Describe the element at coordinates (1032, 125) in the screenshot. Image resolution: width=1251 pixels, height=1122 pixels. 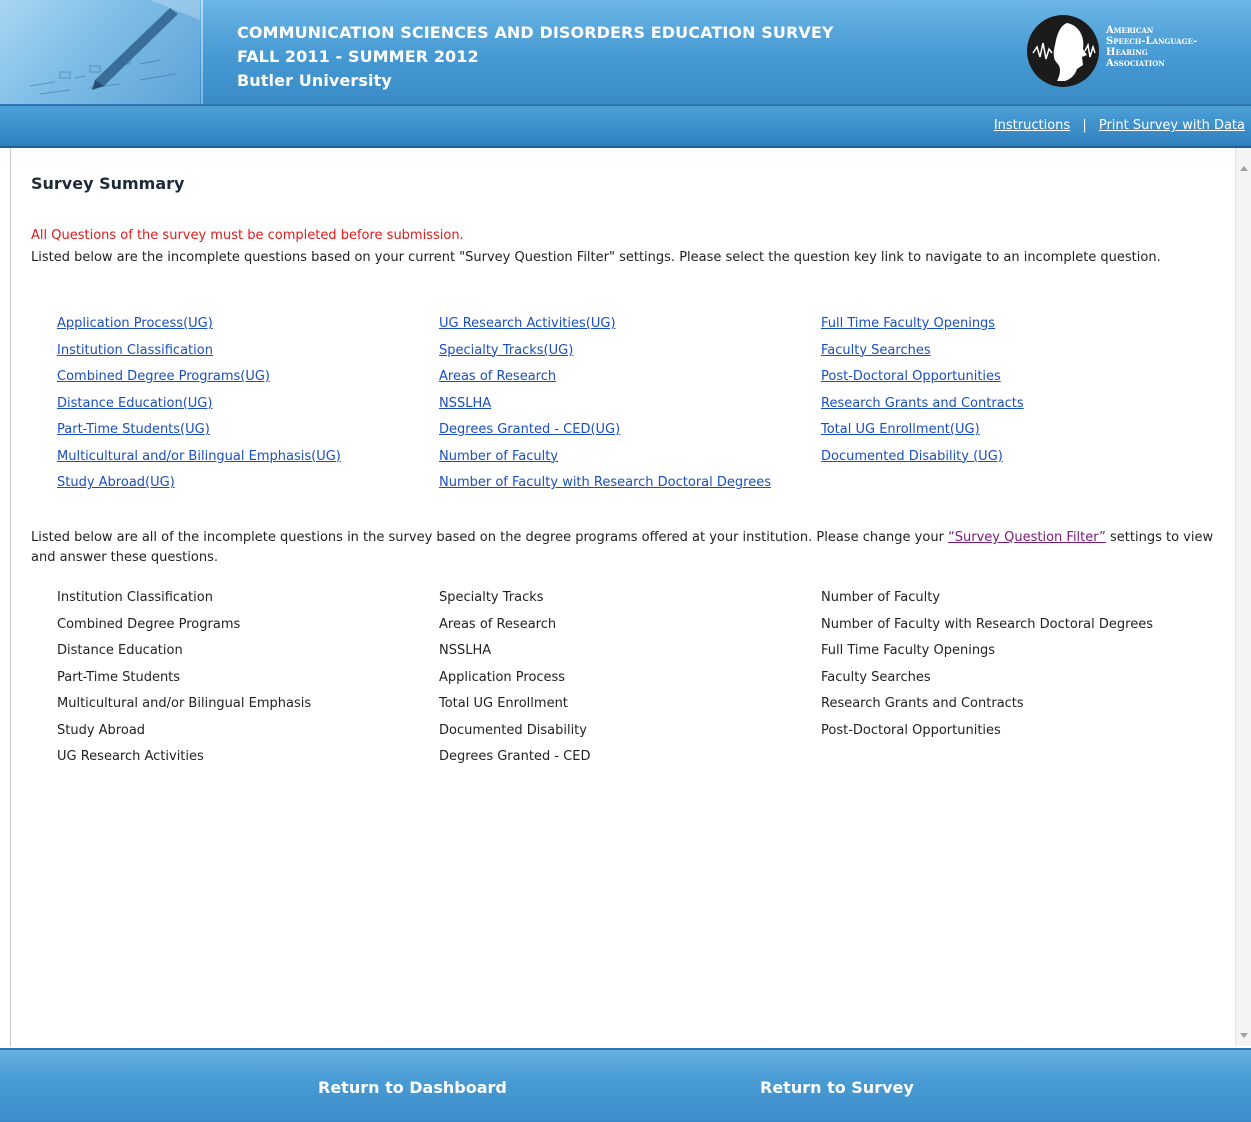
I see `instructions-link: Instructions` at that location.